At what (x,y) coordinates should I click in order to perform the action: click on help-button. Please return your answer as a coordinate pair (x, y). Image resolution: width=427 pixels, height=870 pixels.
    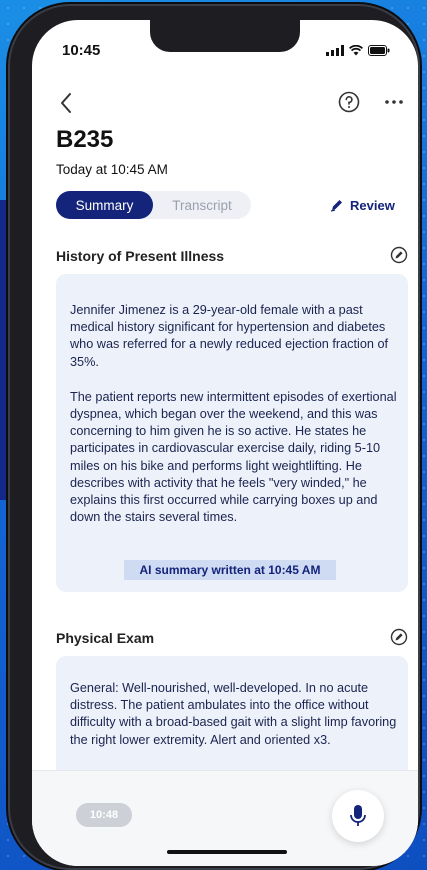
    Looking at the image, I should click on (349, 102).